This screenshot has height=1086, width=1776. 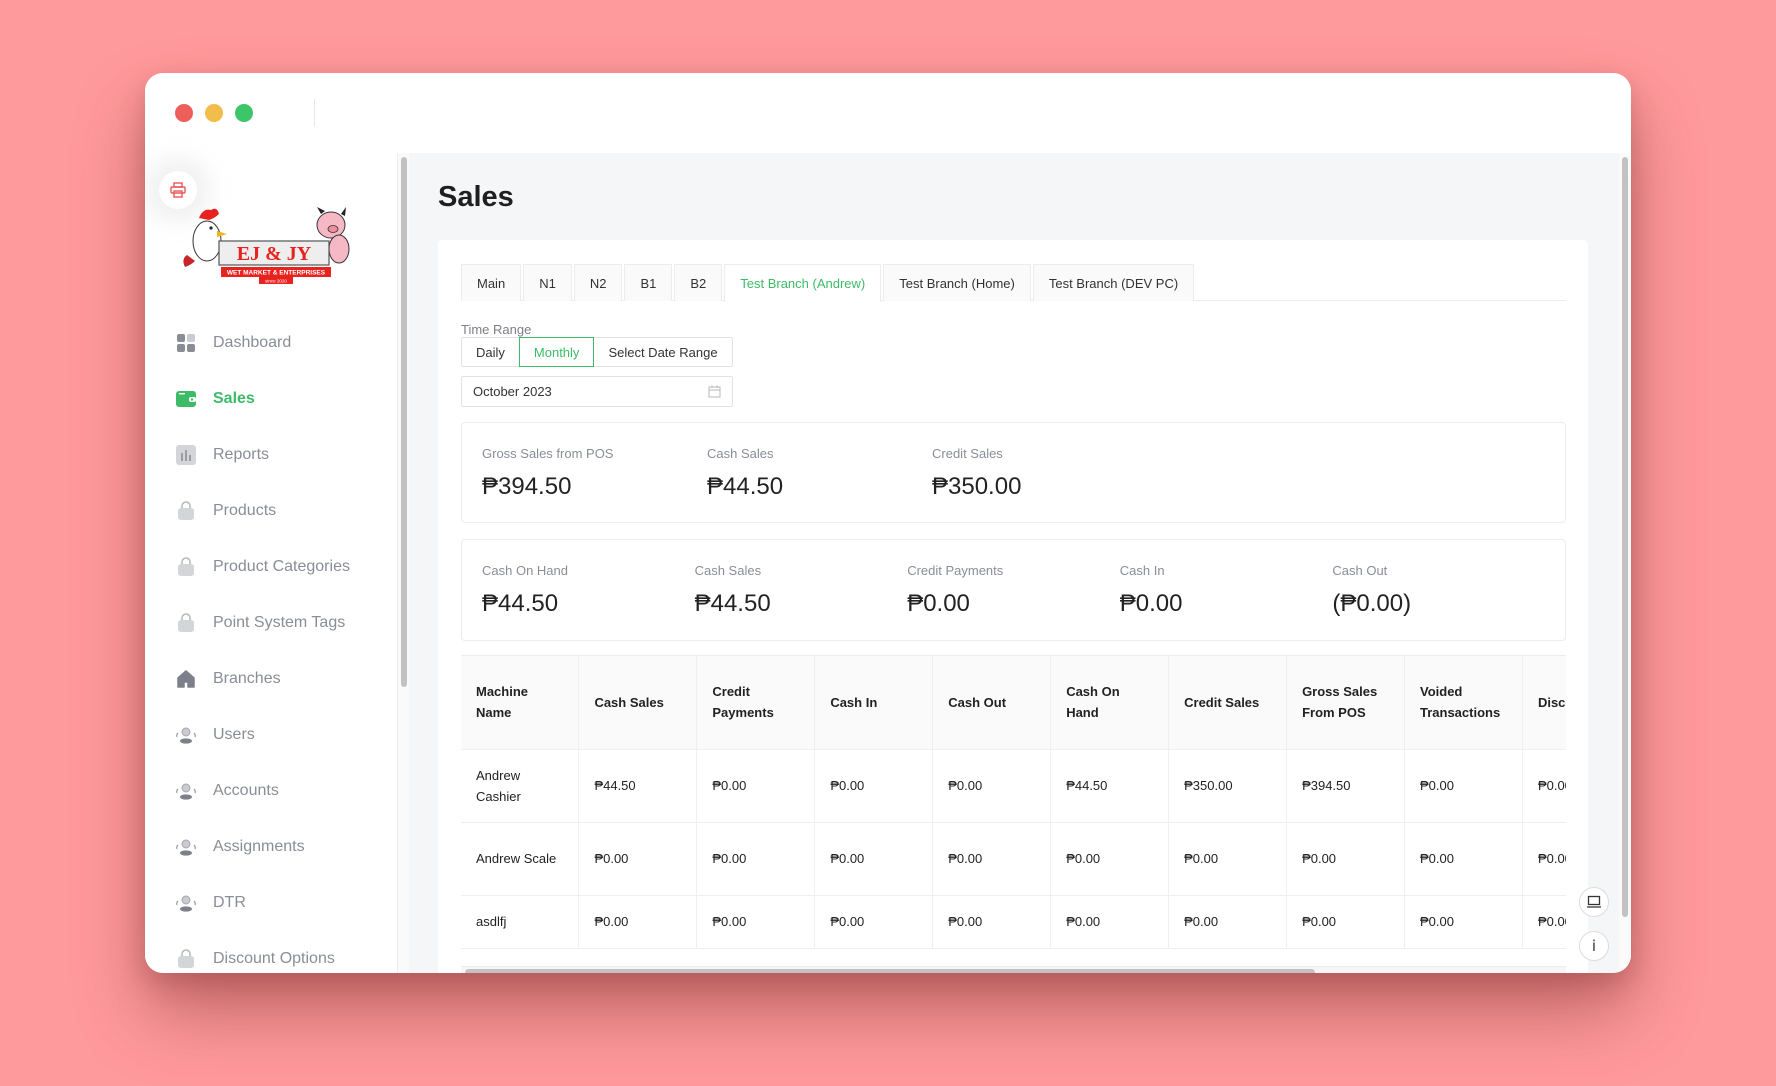 What do you see at coordinates (404, 422) in the screenshot?
I see `sidebar-scrollbar-thumb` at bounding box center [404, 422].